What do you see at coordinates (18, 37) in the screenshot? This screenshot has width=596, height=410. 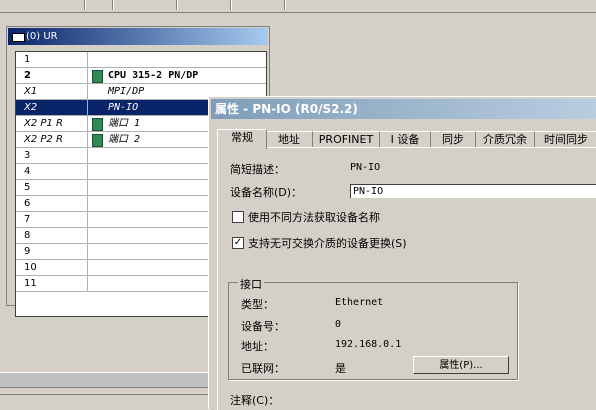 I see `rack-icon` at bounding box center [18, 37].